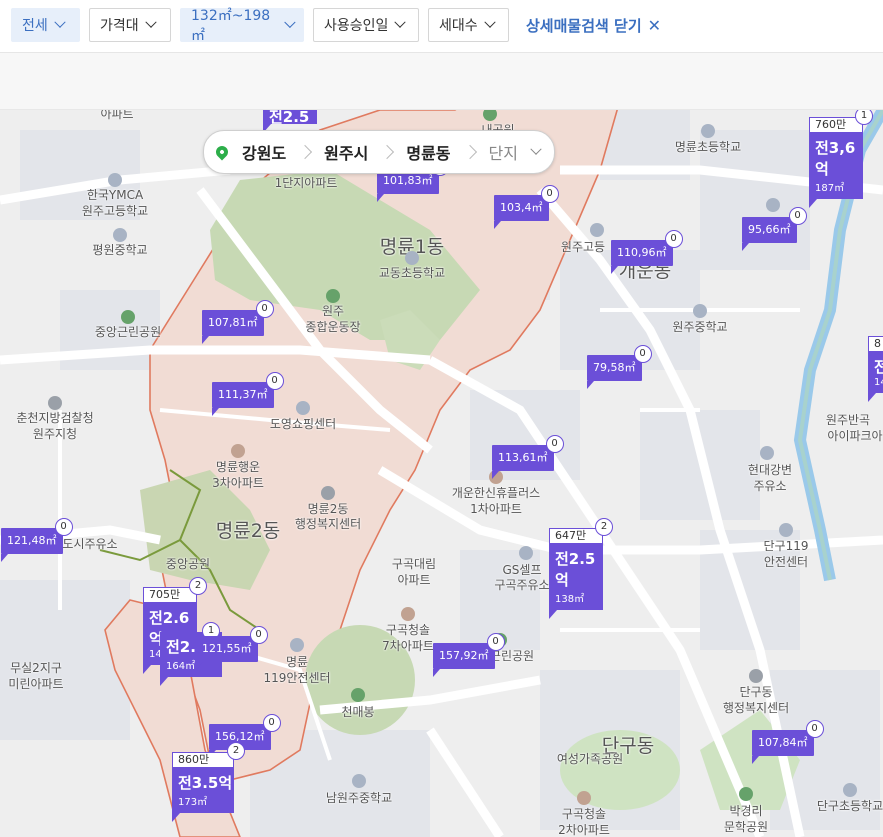 Image resolution: width=883 pixels, height=837 pixels. Describe the element at coordinates (356, 26) in the screenshot. I see `approval-label: 사용승인일` at that location.